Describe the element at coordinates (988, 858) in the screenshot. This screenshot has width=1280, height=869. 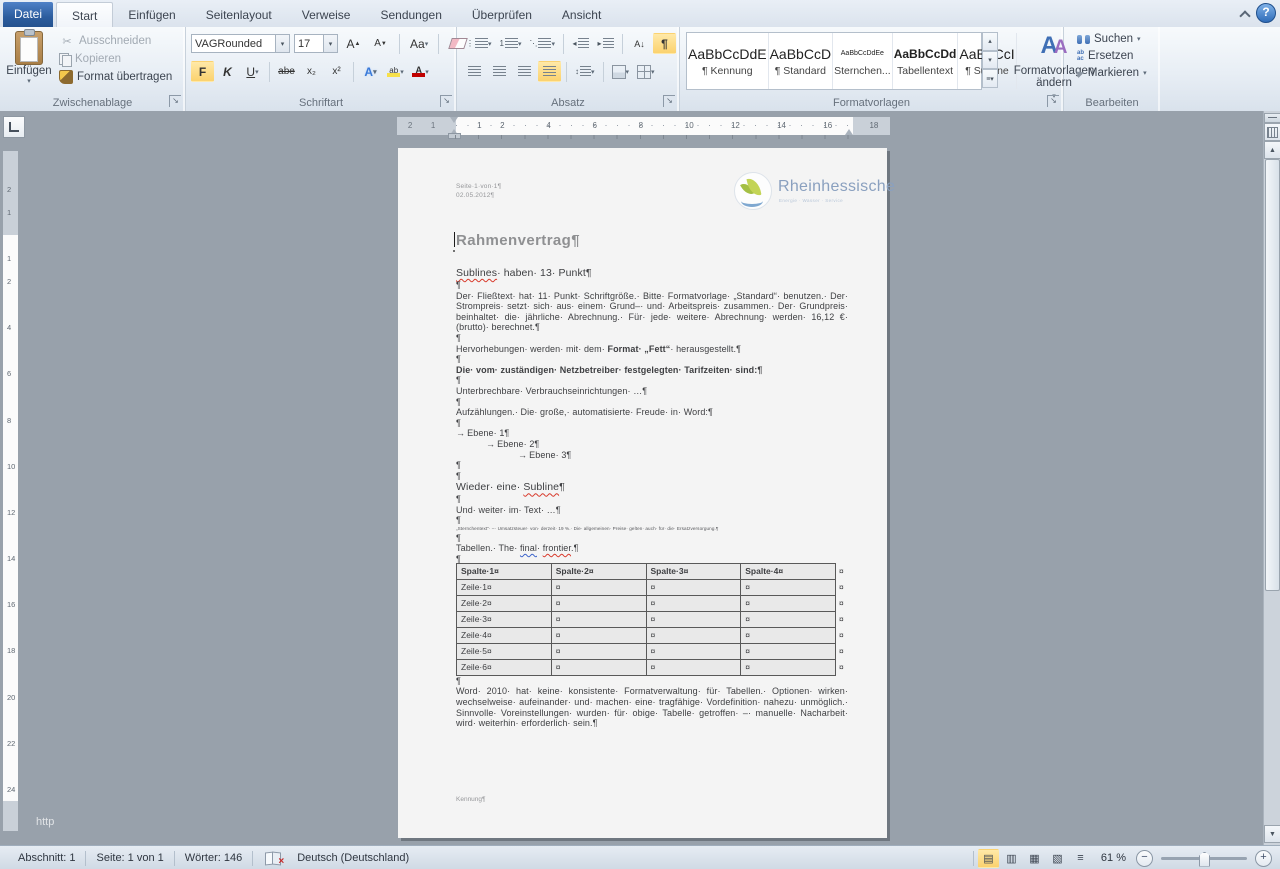
I see `print-layout-view-button: ▤` at that location.